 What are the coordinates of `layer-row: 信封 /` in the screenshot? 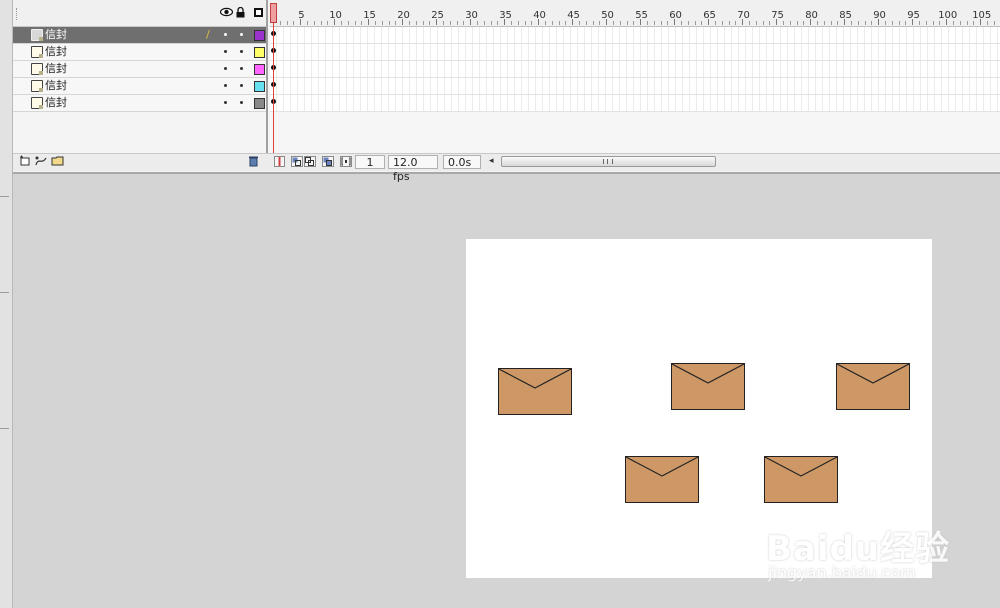 It's located at (139, 35).